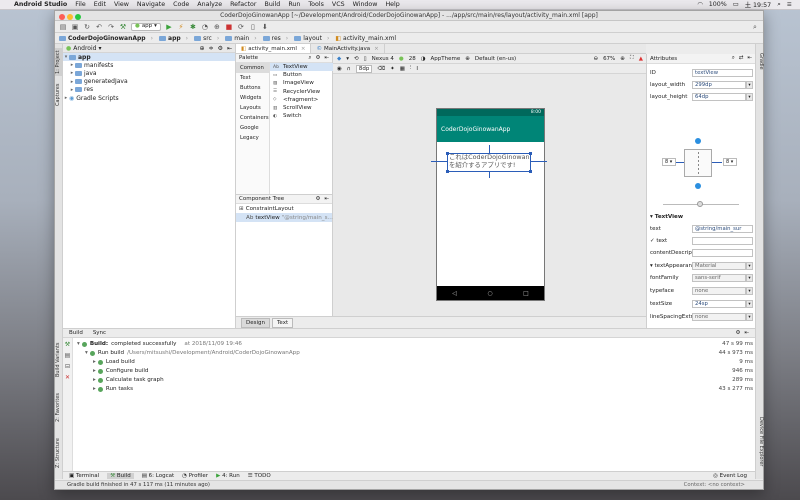 The width and height of the screenshot is (800, 500). I want to click on tree-constraintlayout: ⊞ ConstraintLayout, so click(284, 208).